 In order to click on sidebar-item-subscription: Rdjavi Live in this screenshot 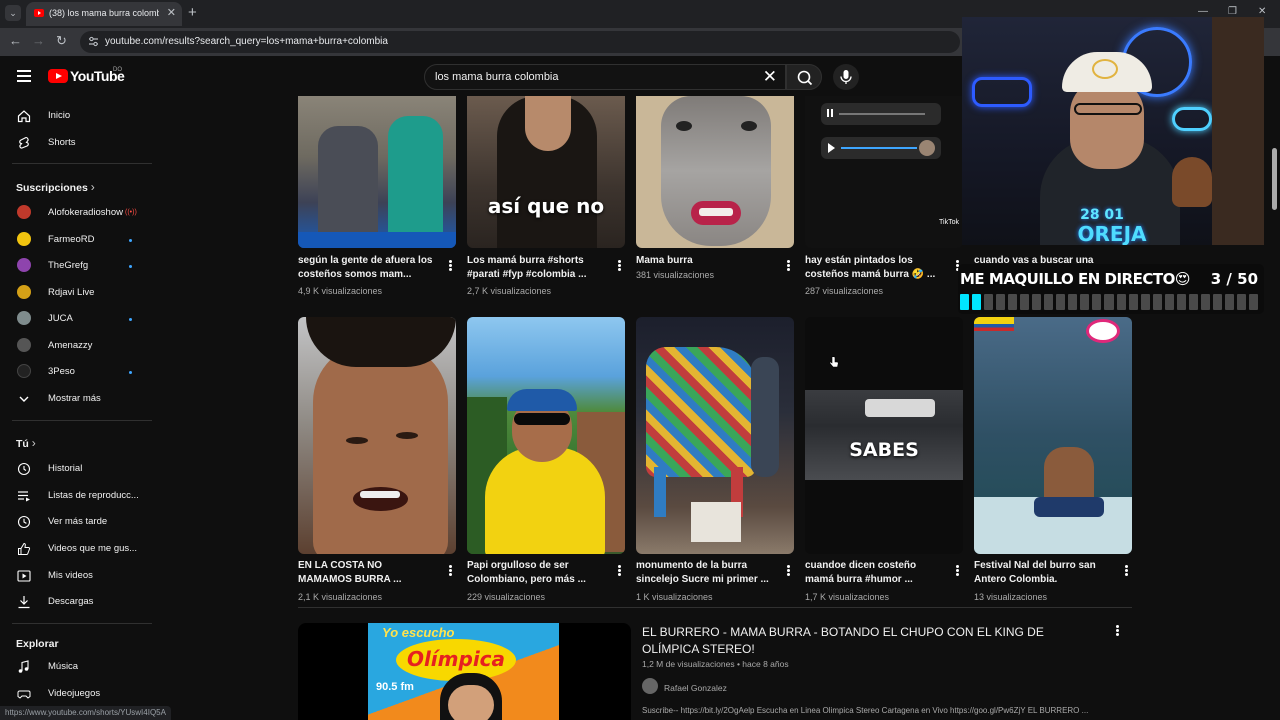, I will do `click(76, 293)`.